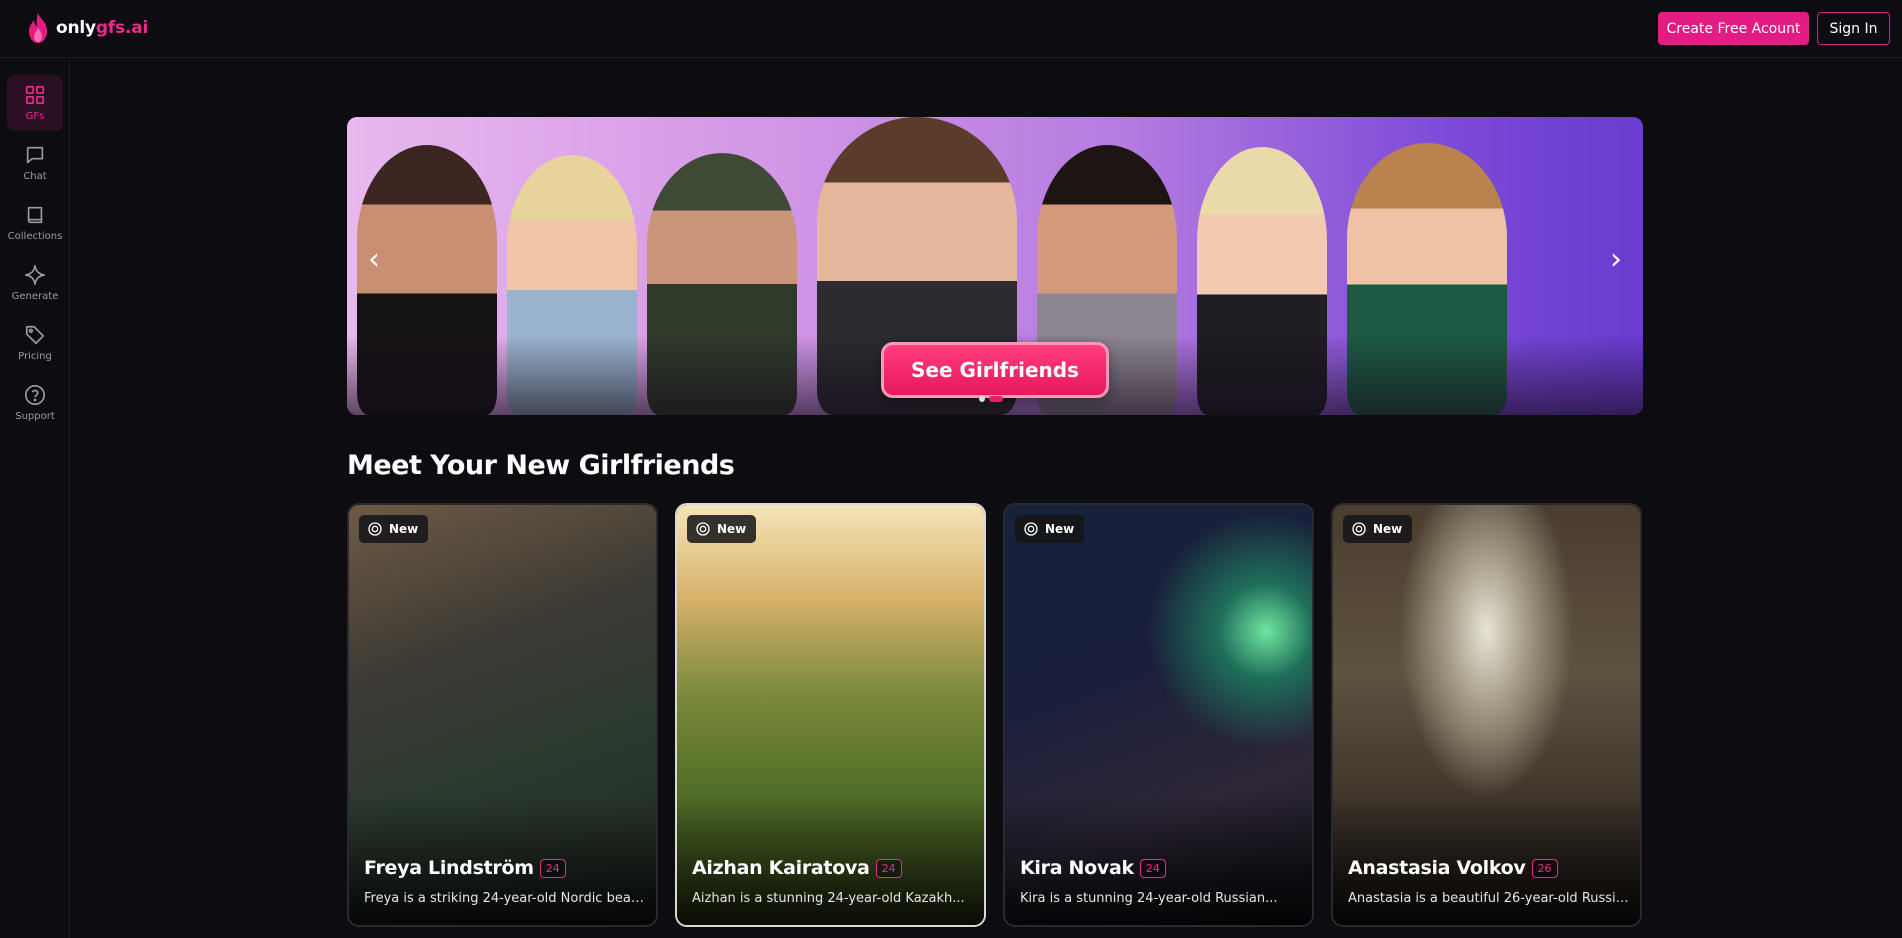  What do you see at coordinates (1853, 28) in the screenshot?
I see `sign-in-button: Sign In` at bounding box center [1853, 28].